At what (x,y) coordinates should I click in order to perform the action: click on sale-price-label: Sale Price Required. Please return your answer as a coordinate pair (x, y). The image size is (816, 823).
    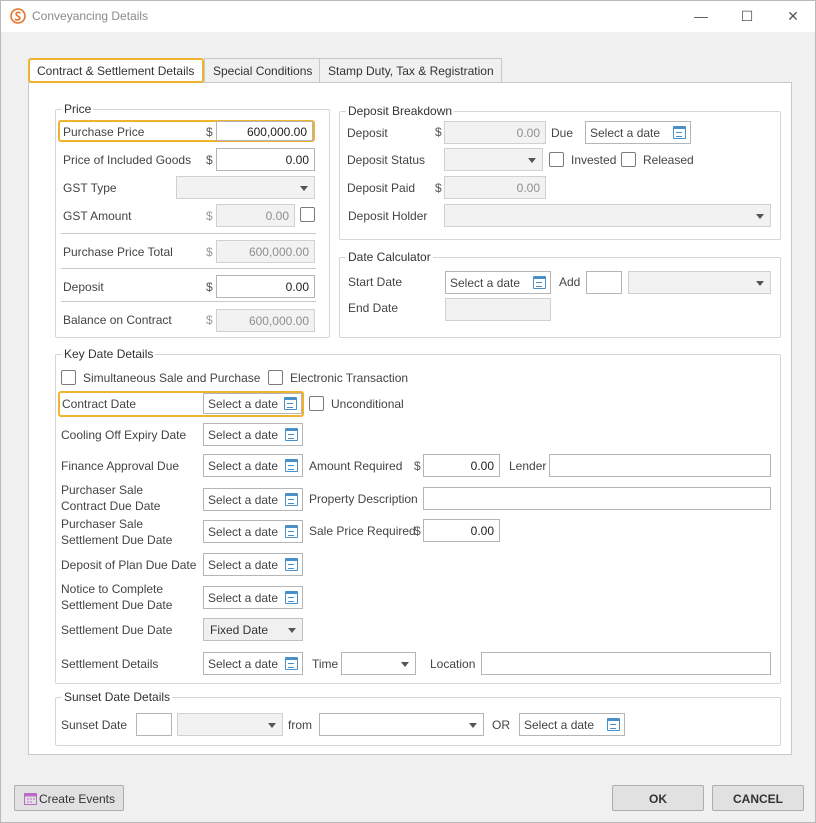
    Looking at the image, I should click on (362, 531).